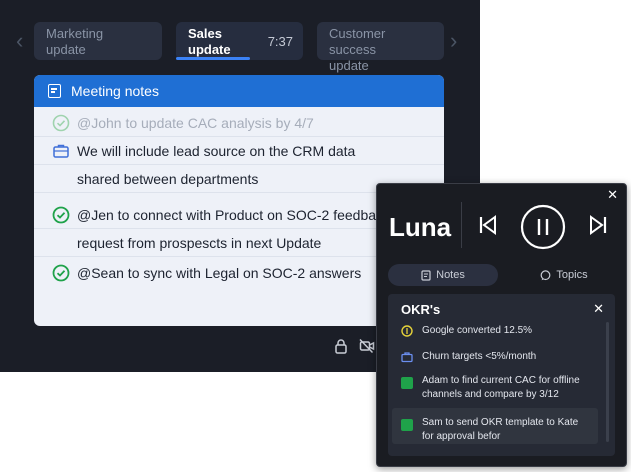  I want to click on note-text: shared between departments, so click(168, 179).